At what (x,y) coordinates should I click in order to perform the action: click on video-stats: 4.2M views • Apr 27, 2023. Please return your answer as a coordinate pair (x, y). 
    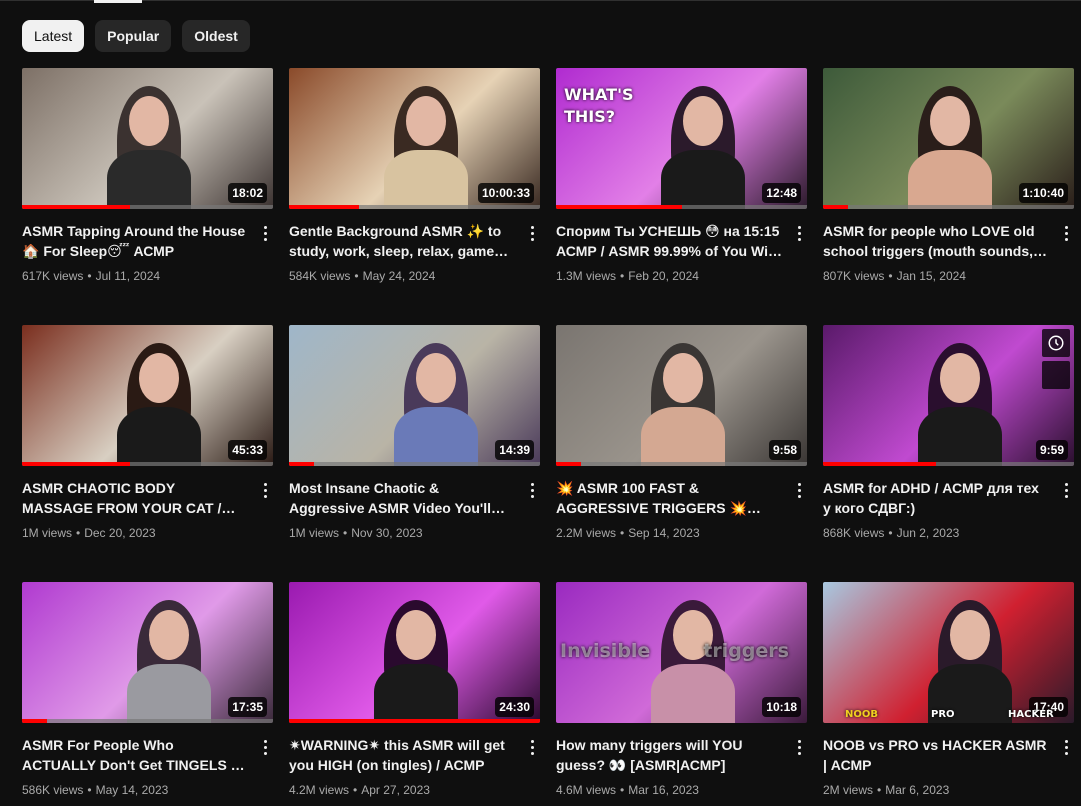
    Looking at the image, I should click on (402, 790).